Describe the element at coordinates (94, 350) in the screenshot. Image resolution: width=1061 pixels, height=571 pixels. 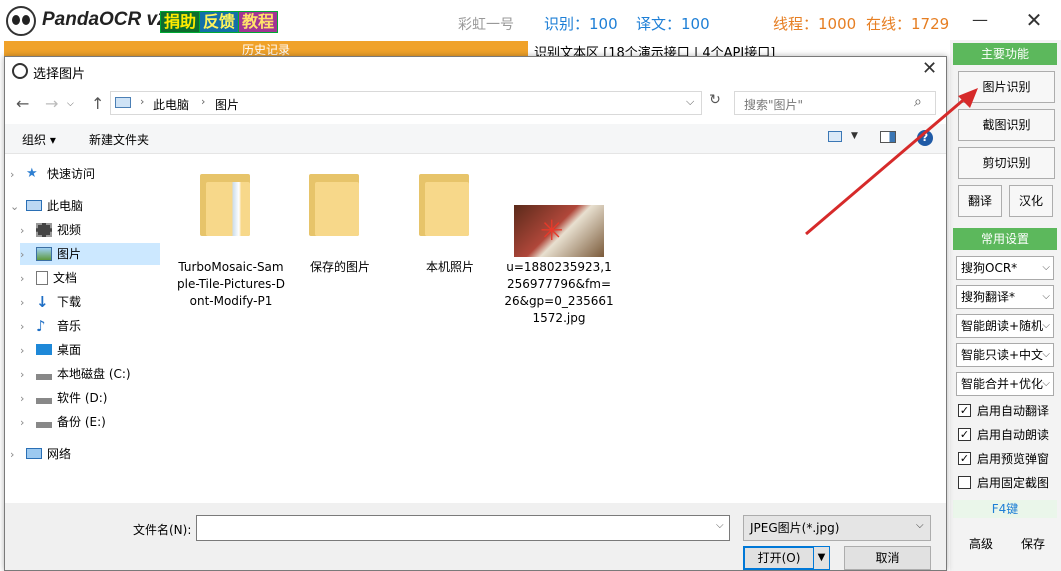
I see `nav-desktop: › 桌面` at that location.